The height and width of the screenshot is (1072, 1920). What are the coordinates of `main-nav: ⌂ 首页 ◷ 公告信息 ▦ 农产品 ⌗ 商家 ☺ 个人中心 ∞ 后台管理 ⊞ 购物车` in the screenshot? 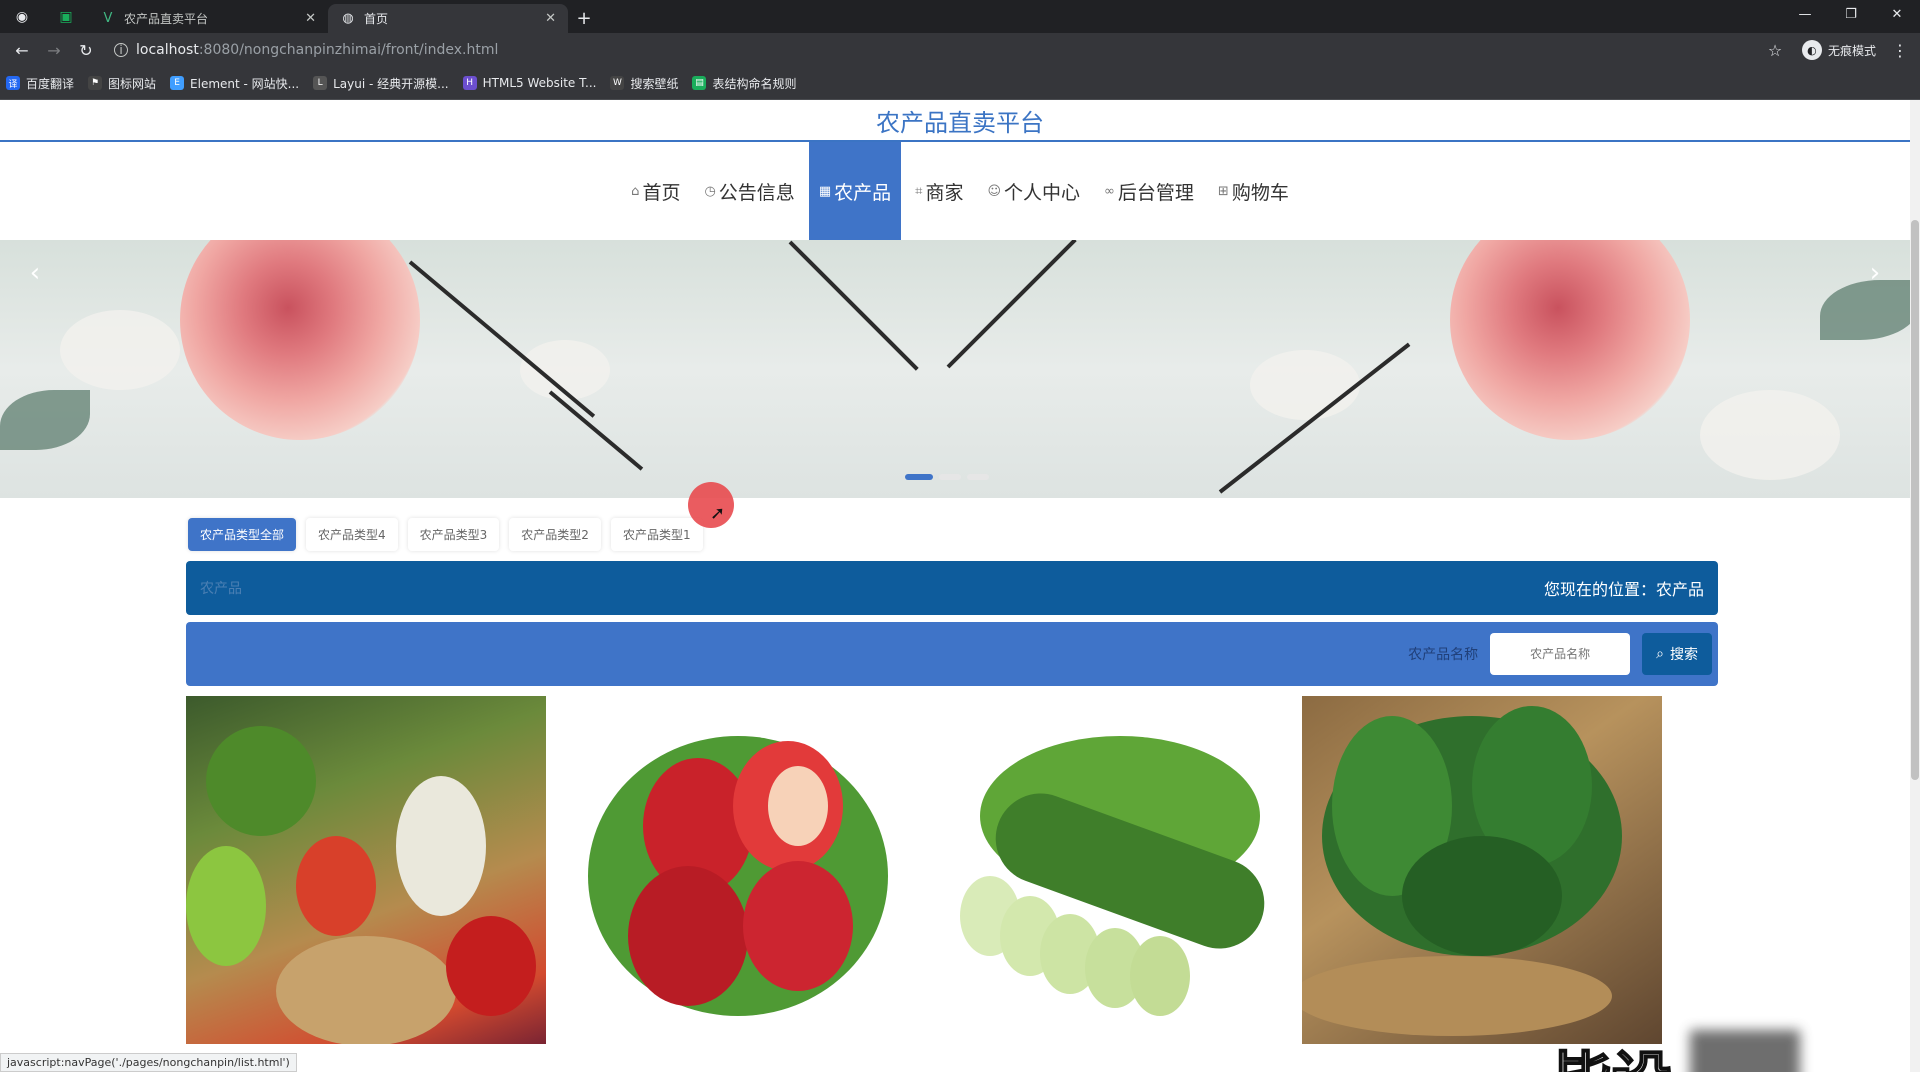 It's located at (960, 191).